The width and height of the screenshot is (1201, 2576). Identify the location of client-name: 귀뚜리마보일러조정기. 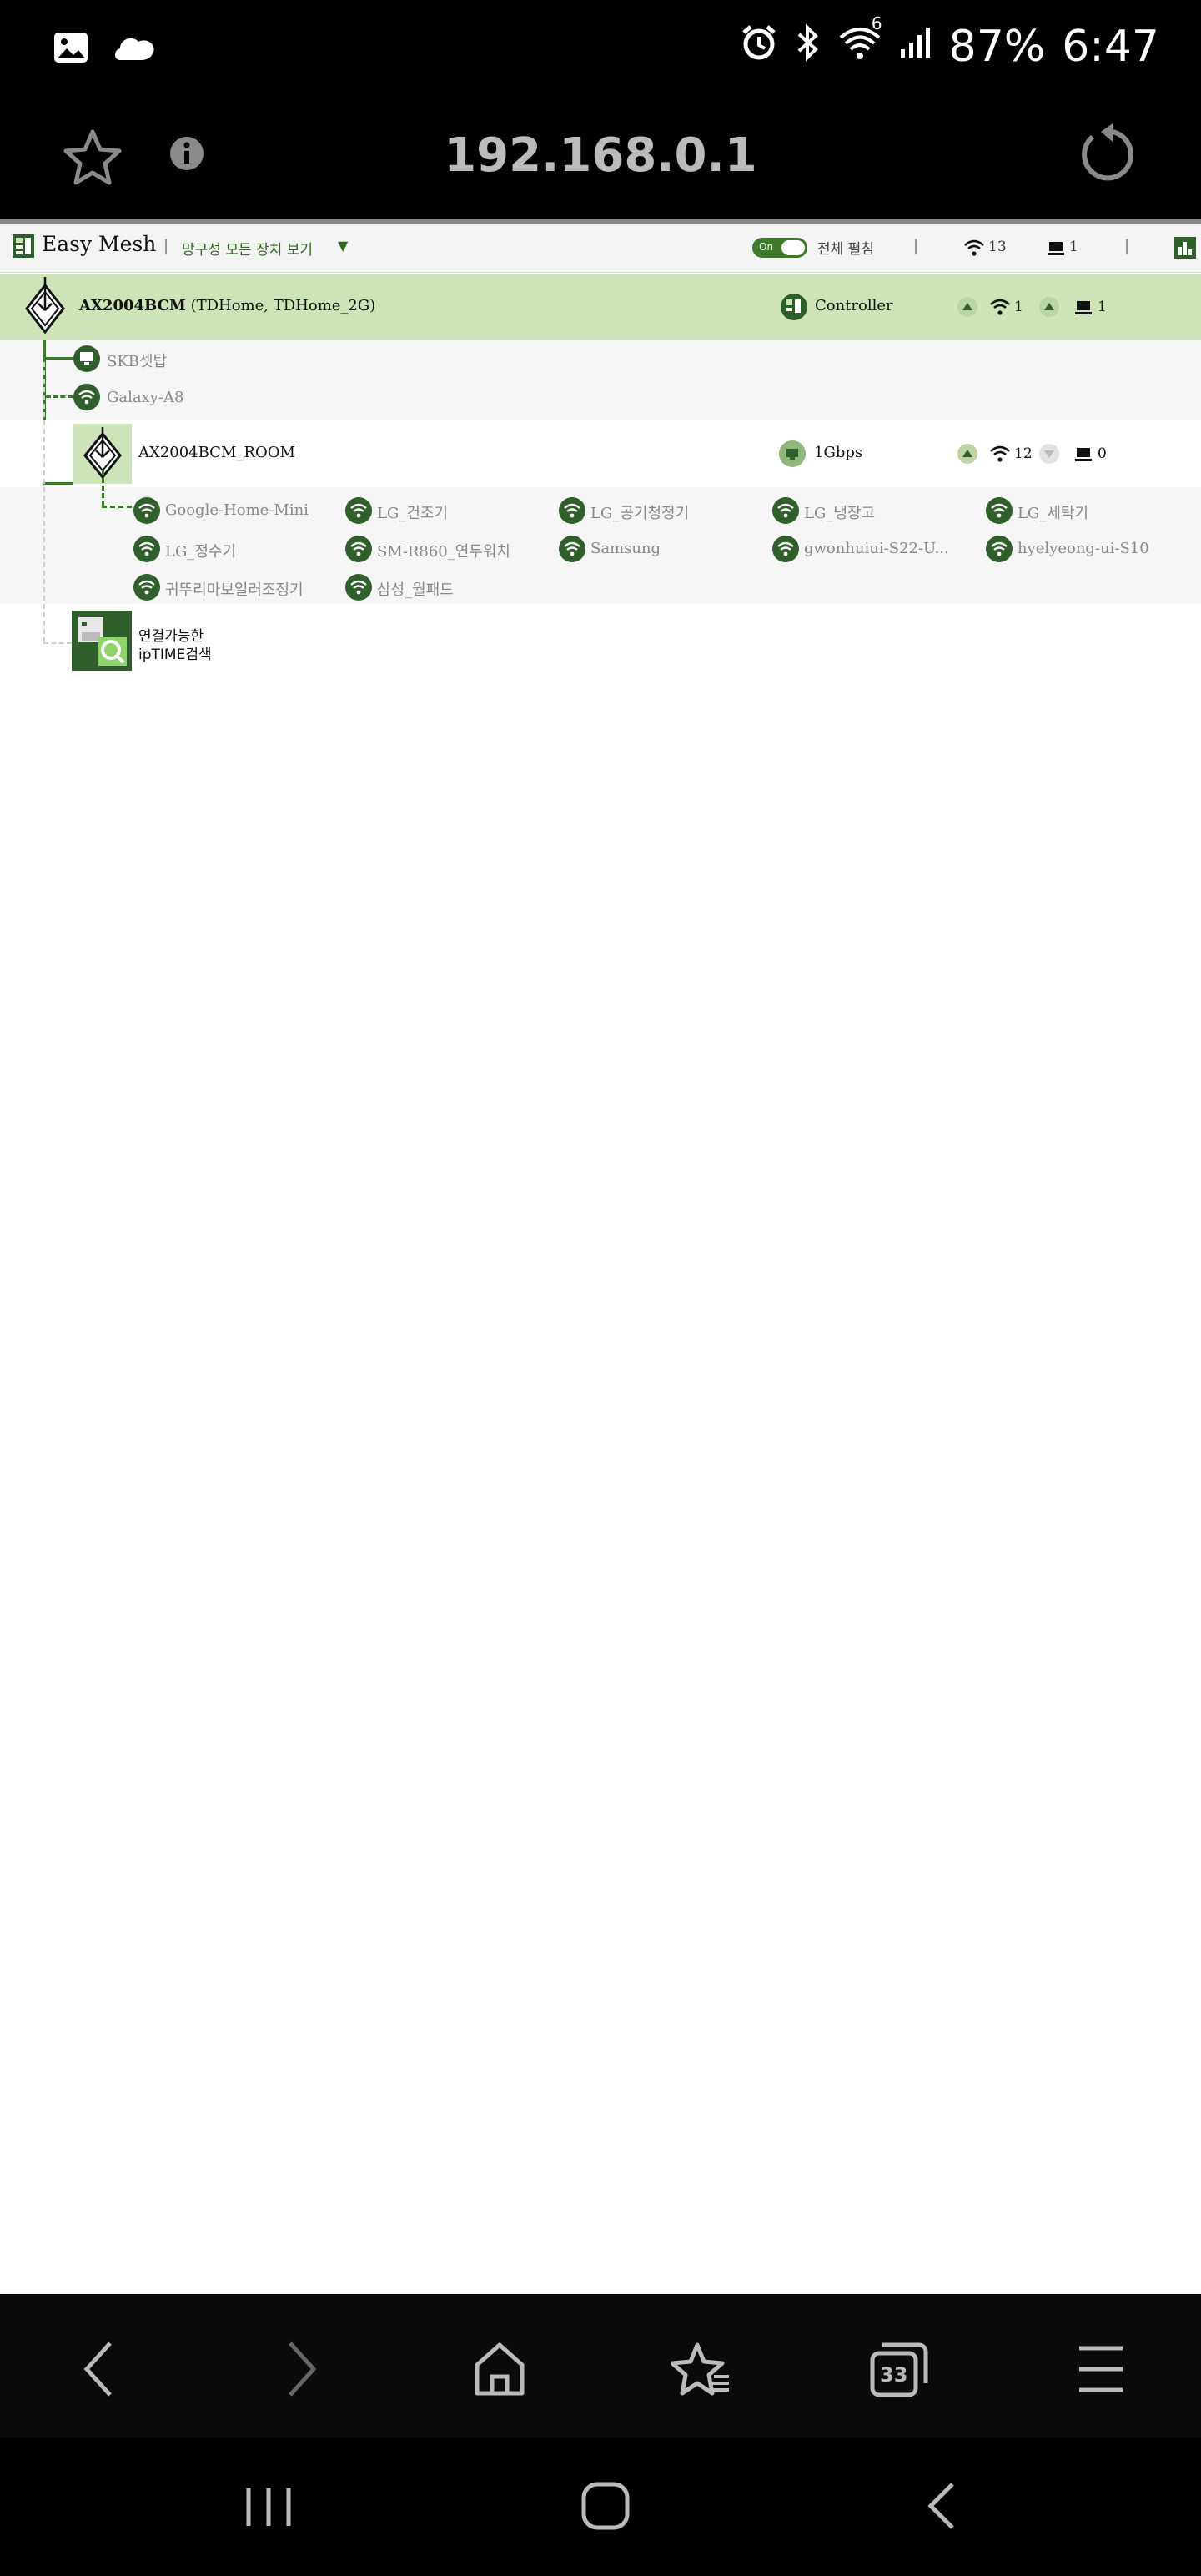
(235, 589).